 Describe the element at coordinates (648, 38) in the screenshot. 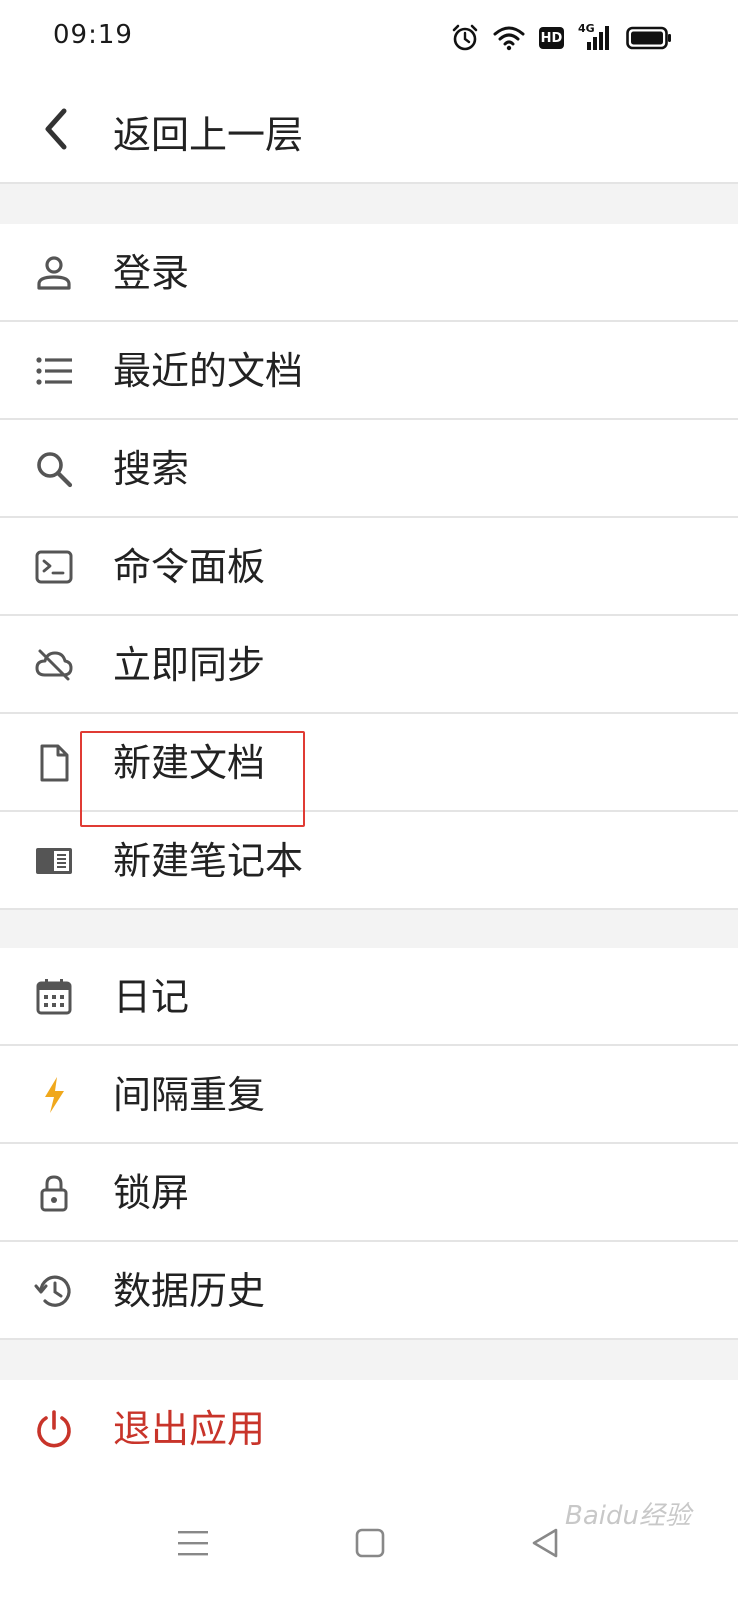

I see `battery-icon` at that location.